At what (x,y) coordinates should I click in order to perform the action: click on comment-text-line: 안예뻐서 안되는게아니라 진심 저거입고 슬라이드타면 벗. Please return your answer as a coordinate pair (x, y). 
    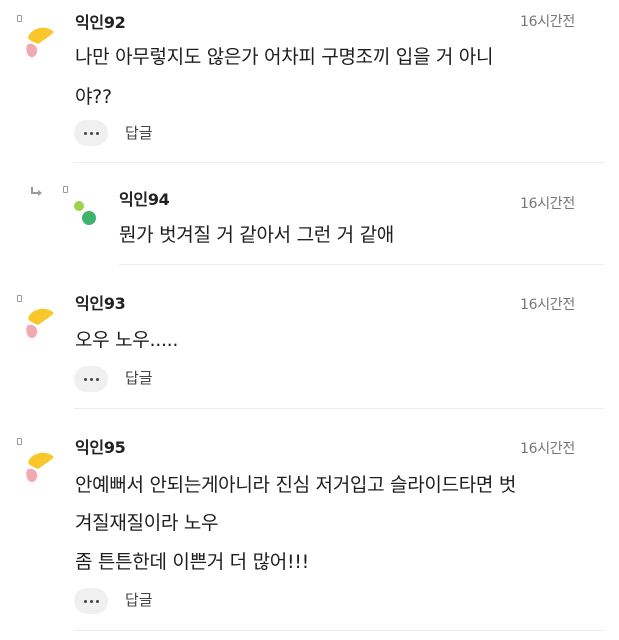
    Looking at the image, I should click on (296, 485).